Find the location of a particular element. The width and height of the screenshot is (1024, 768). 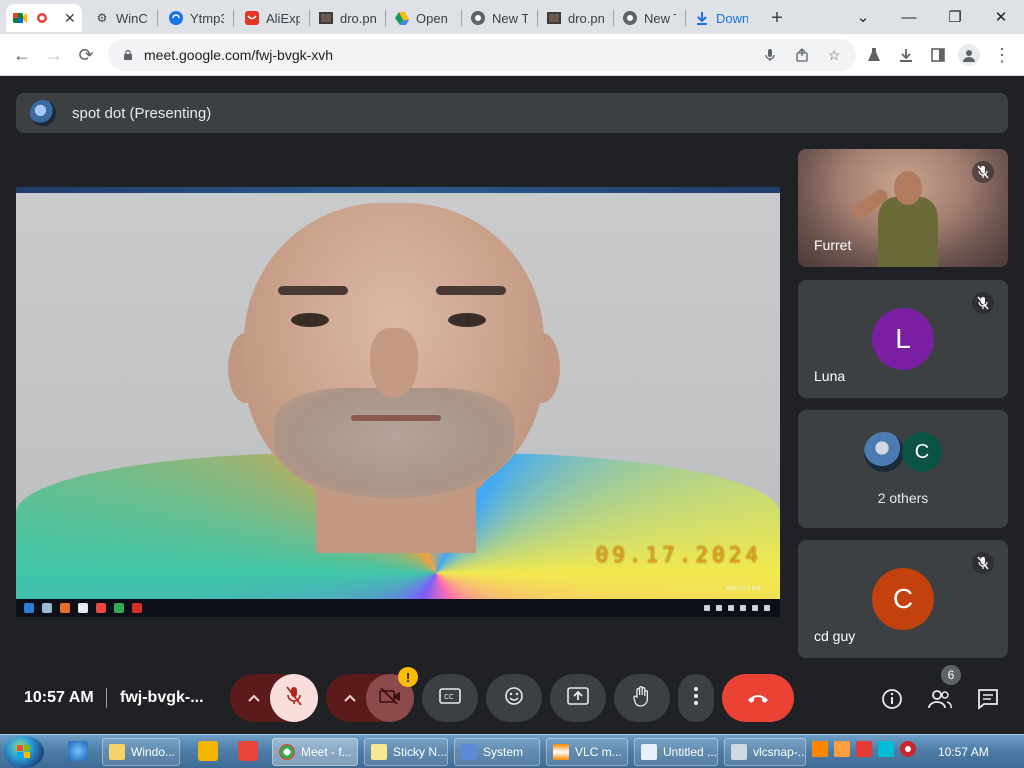

meeting-details-icon is located at coordinates (892, 699).